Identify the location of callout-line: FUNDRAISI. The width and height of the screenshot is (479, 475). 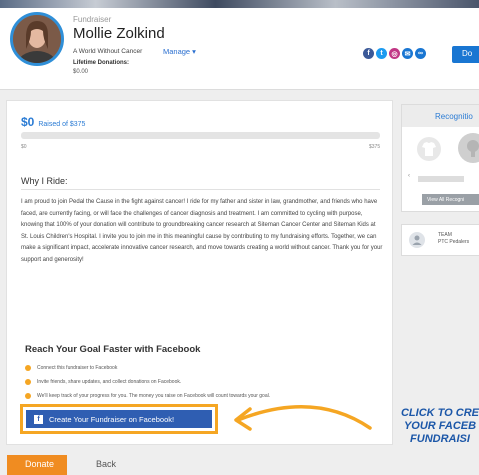
(440, 439).